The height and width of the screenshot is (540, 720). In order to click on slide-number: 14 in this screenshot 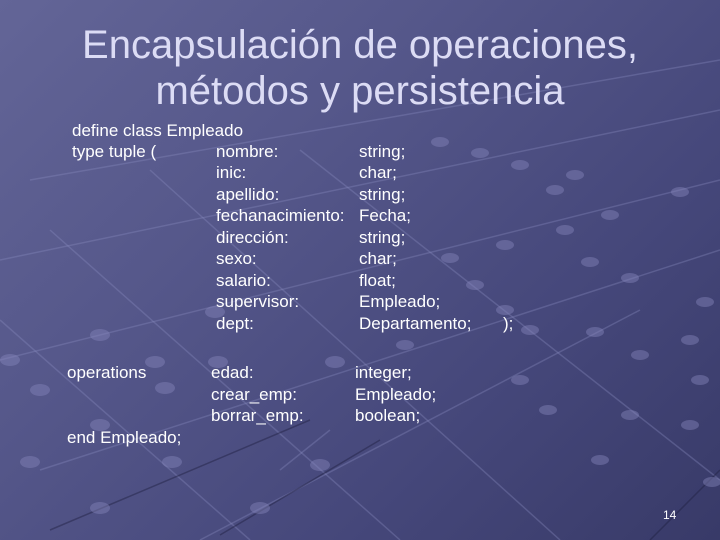, I will do `click(670, 515)`.